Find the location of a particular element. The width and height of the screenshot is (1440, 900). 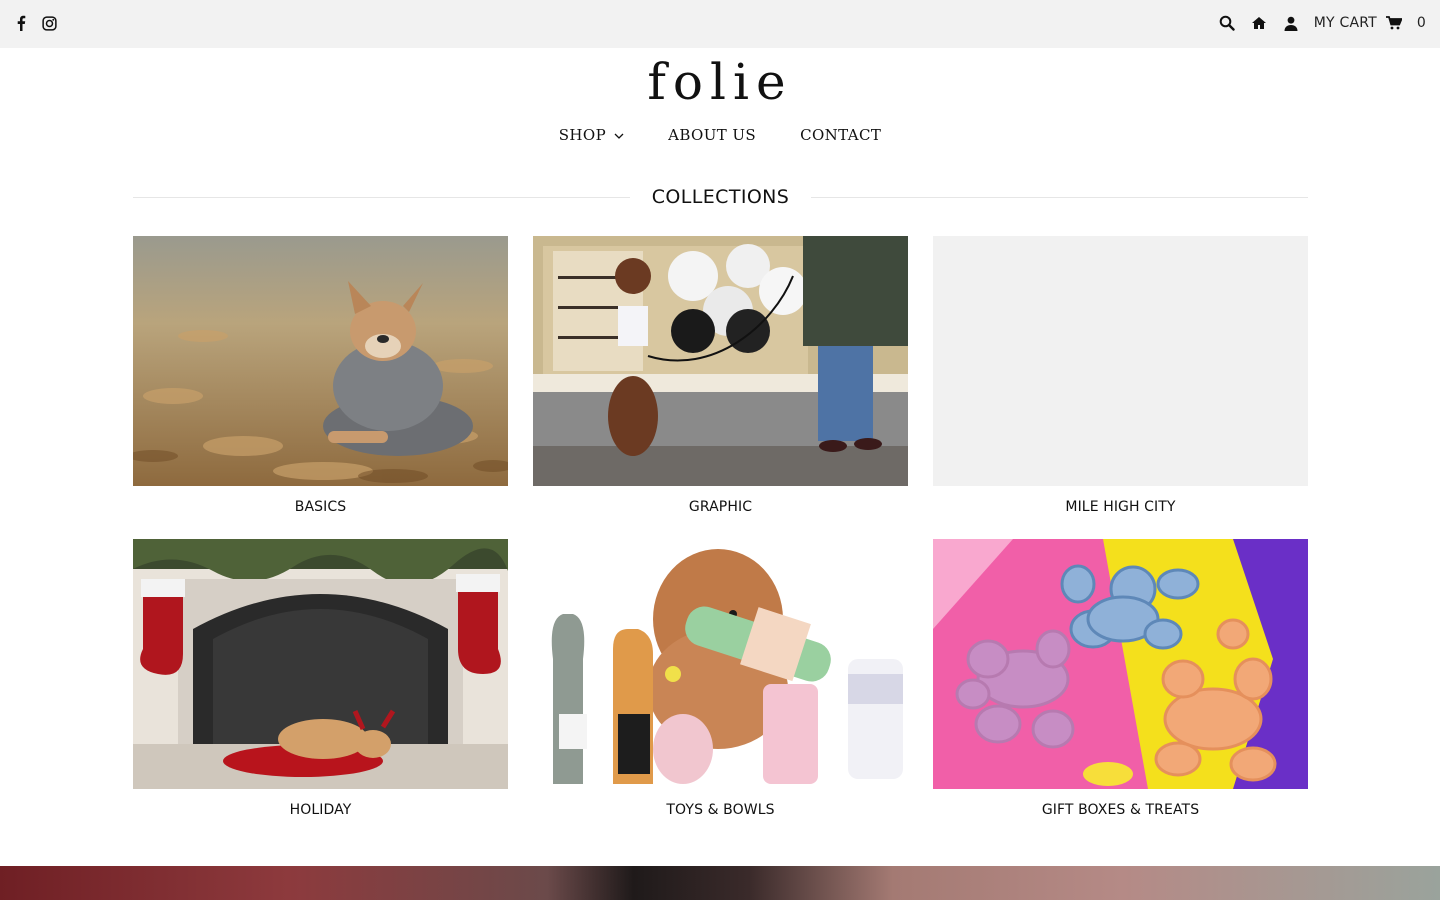

top-bar: MY CART 0 is located at coordinates (720, 24).